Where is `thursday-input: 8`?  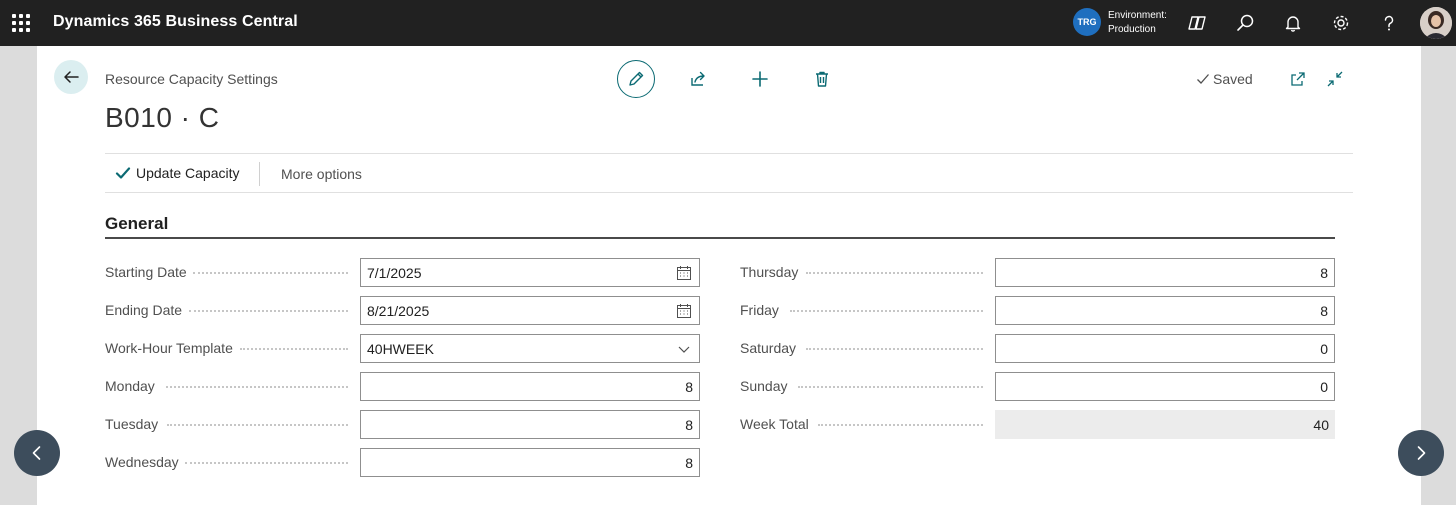
thursday-input: 8 is located at coordinates (1165, 272).